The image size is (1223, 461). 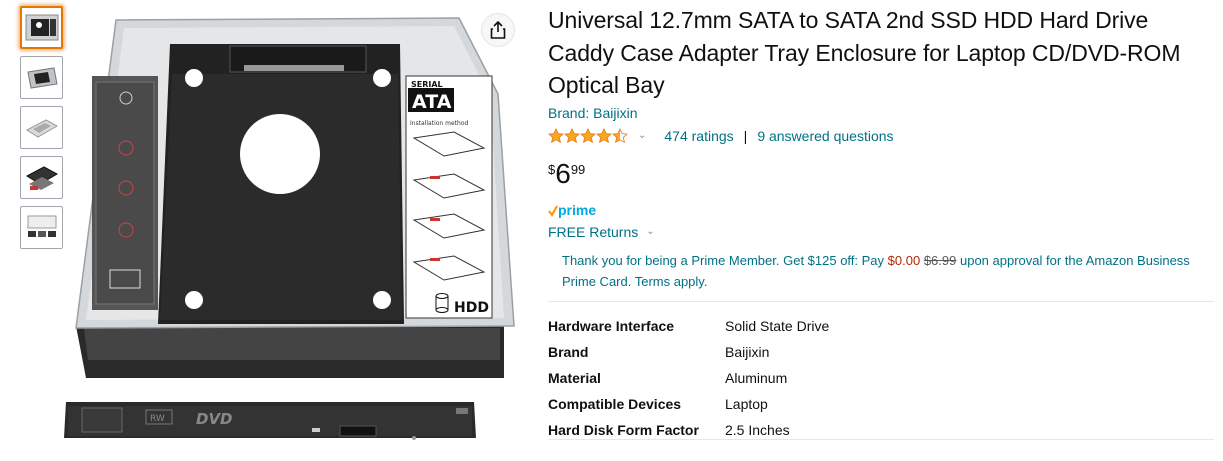 I want to click on price: $ 6 99, so click(x=883, y=173).